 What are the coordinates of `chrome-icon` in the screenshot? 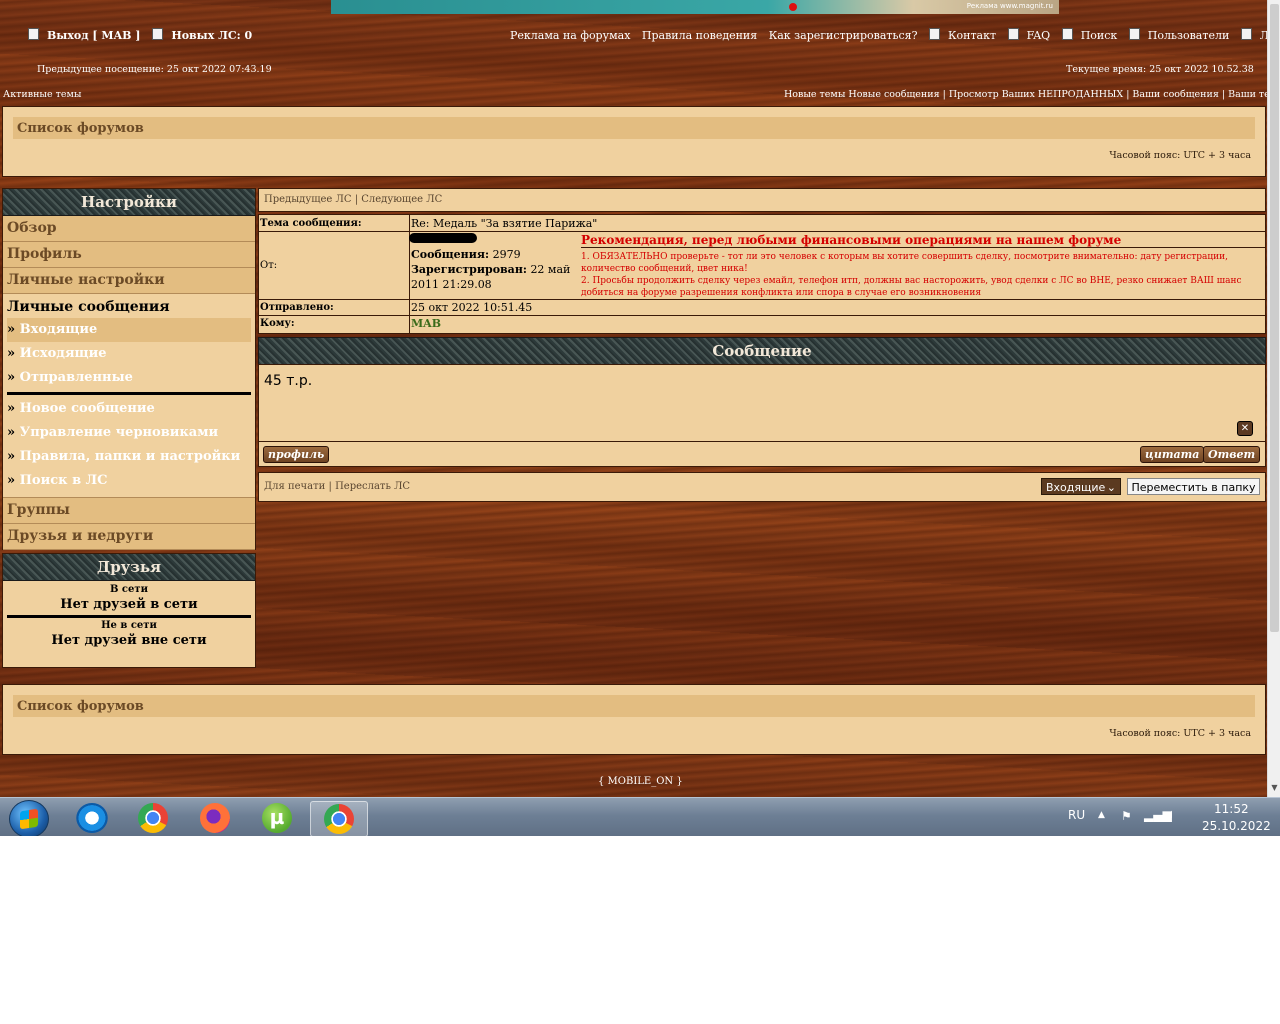 It's located at (153, 818).